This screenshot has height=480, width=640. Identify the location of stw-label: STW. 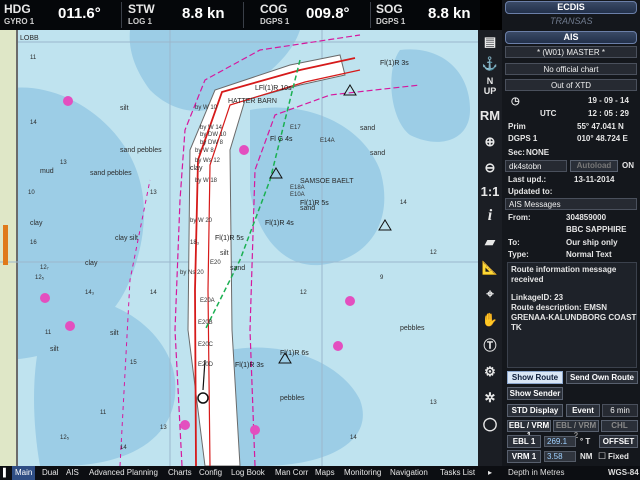
(141, 9).